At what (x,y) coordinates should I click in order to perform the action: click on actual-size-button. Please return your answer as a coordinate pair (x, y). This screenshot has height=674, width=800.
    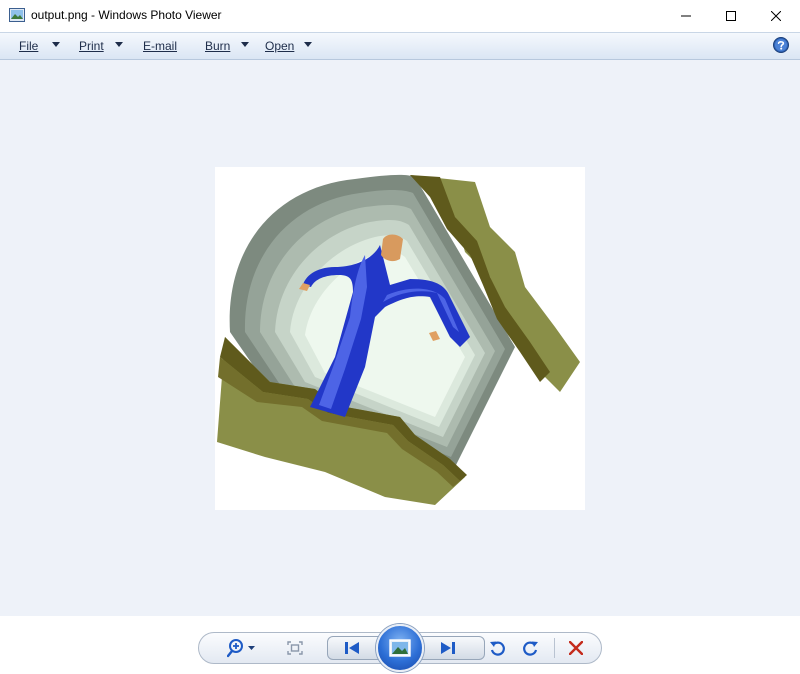
    Looking at the image, I should click on (295, 648).